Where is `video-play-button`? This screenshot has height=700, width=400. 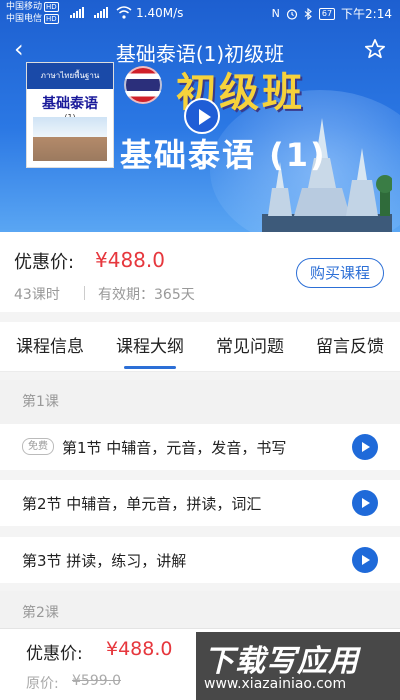
video-play-button is located at coordinates (202, 116).